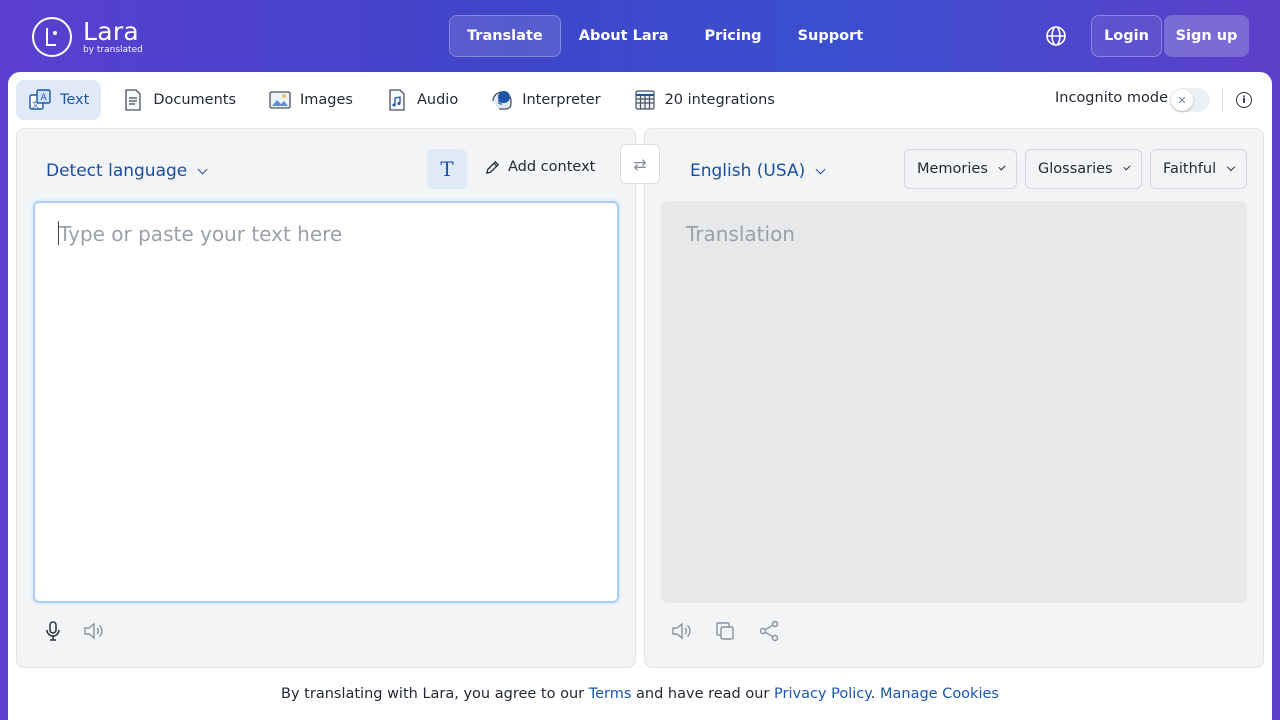 This screenshot has width=1280, height=720. What do you see at coordinates (1182, 100) in the screenshot?
I see `close-icon: ✕` at bounding box center [1182, 100].